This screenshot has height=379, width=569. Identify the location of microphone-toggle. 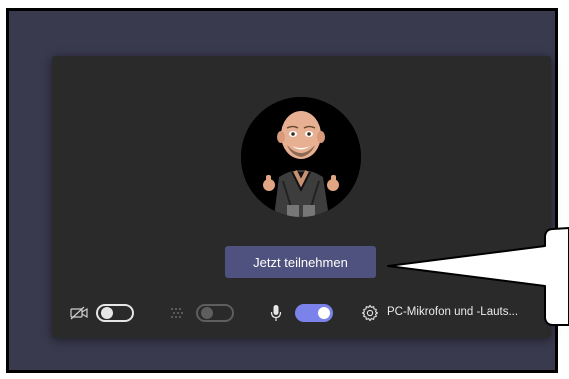
(314, 313).